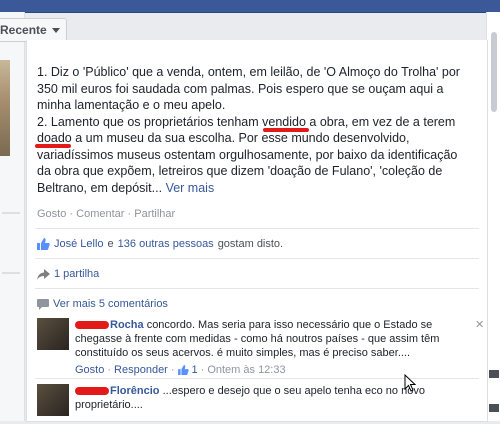 The width and height of the screenshot is (500, 424). What do you see at coordinates (135, 391) in the screenshot?
I see `comment-author-link: Florêncio` at bounding box center [135, 391].